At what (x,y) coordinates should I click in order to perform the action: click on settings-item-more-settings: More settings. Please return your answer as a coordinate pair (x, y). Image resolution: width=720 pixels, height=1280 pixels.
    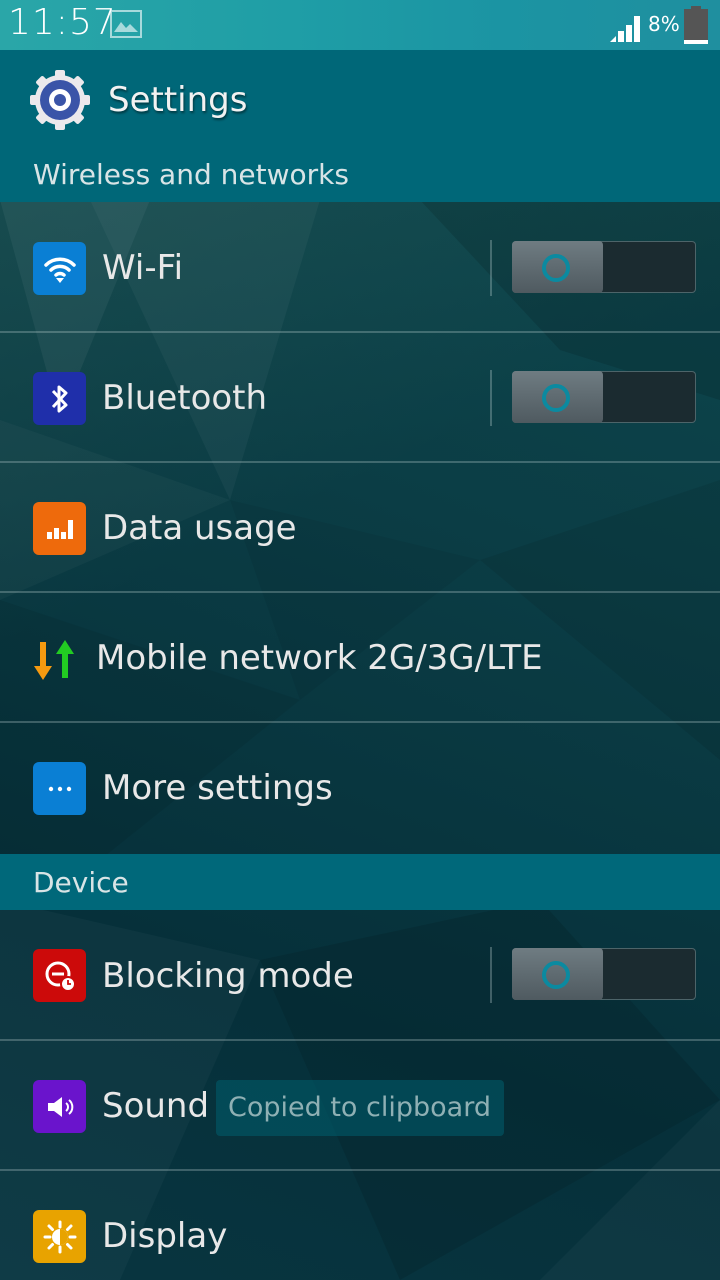
    Looking at the image, I should click on (360, 788).